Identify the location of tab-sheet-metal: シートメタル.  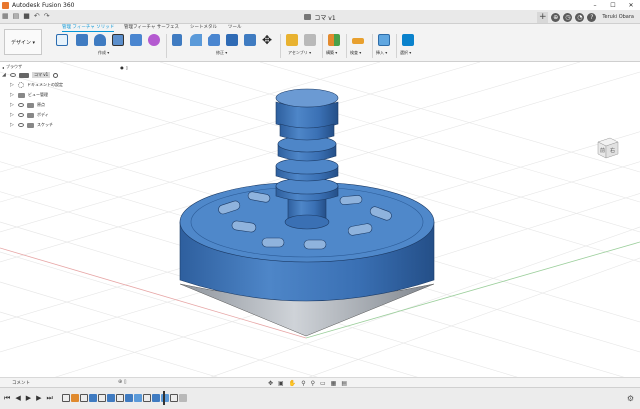
(203, 28).